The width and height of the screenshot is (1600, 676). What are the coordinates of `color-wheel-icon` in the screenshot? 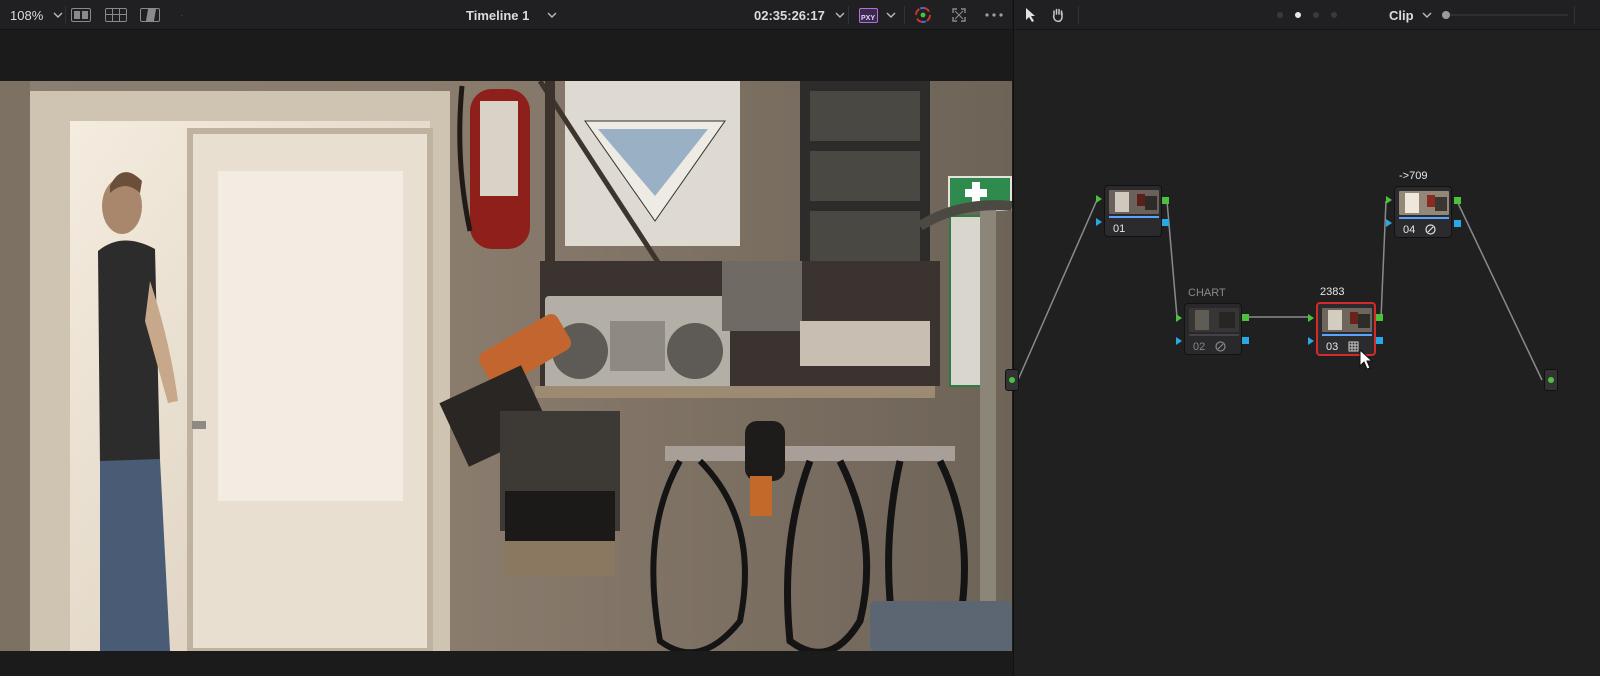 It's located at (923, 15).